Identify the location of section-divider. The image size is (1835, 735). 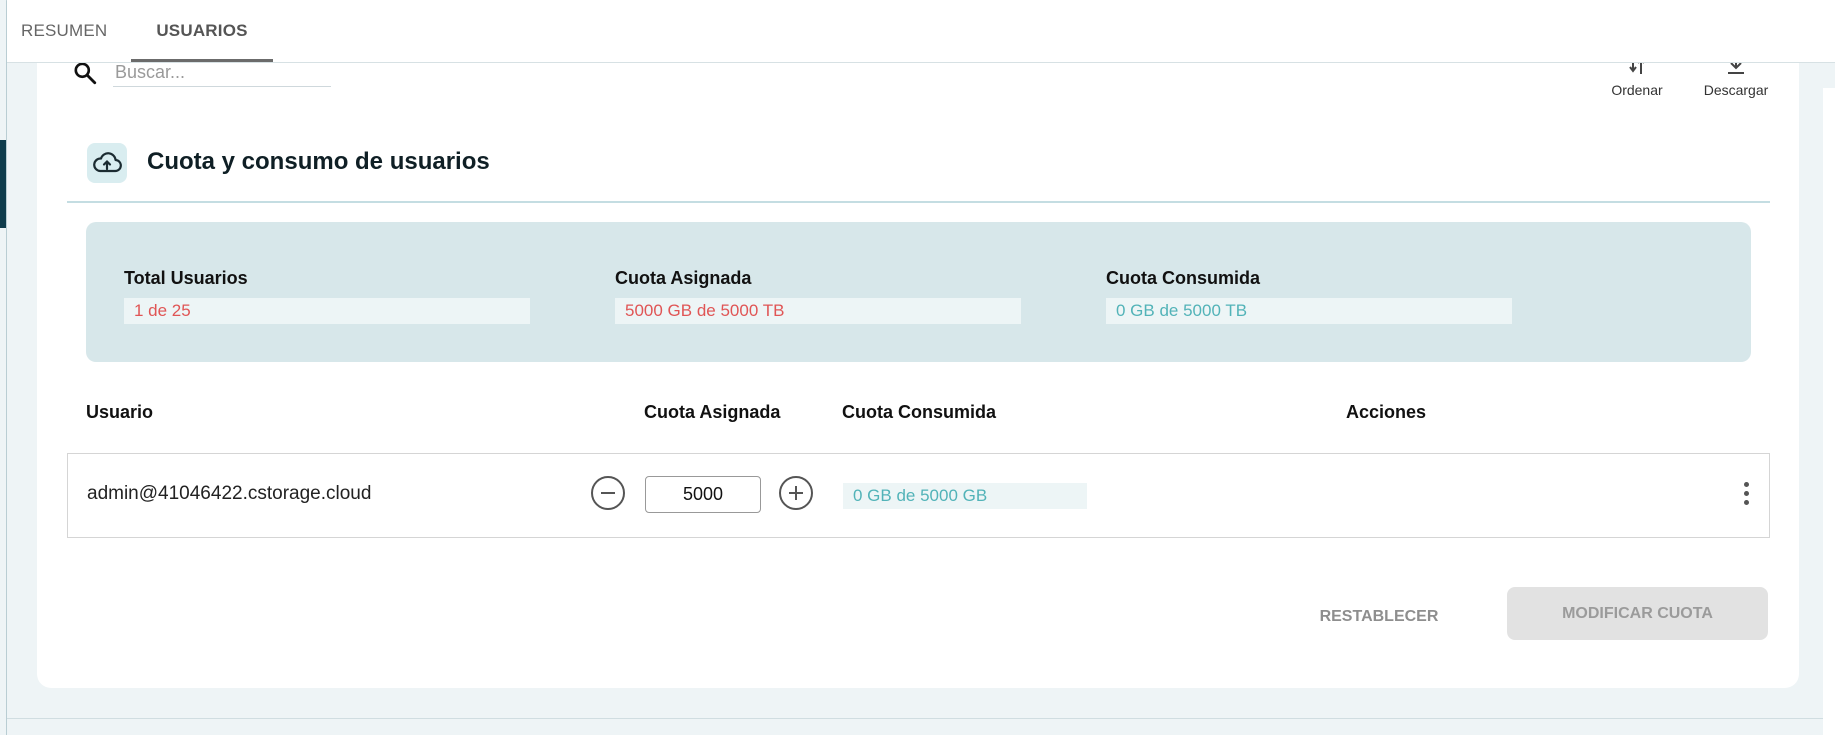
(918, 202).